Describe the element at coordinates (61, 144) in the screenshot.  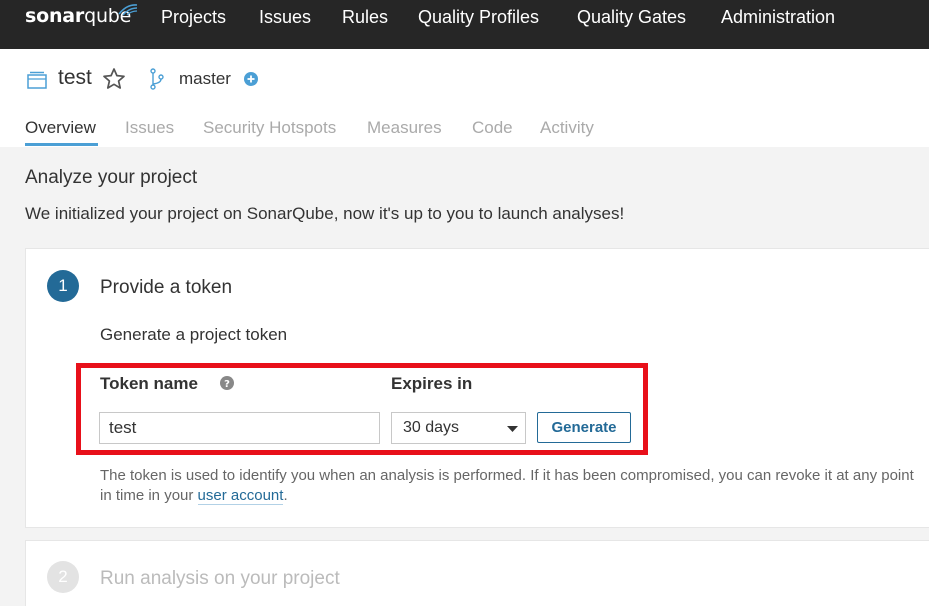
I see `active-tab-indicator` at that location.